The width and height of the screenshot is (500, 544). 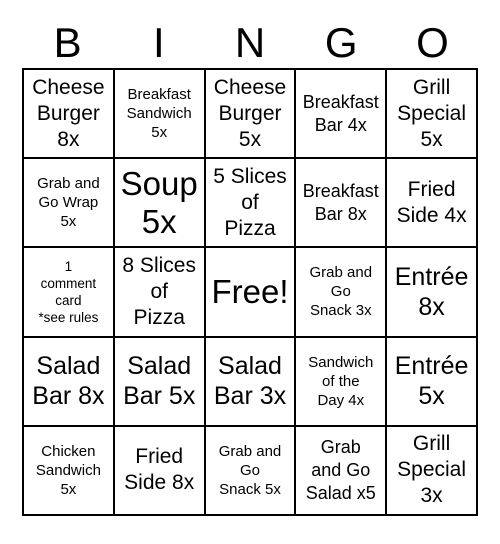 I want to click on bingo-cell: Fried Side 8x, so click(x=160, y=471).